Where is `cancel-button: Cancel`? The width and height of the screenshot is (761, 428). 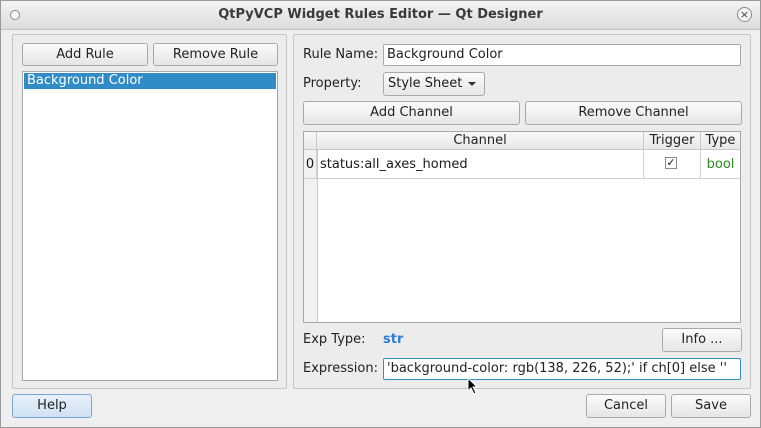 cancel-button: Cancel is located at coordinates (626, 406).